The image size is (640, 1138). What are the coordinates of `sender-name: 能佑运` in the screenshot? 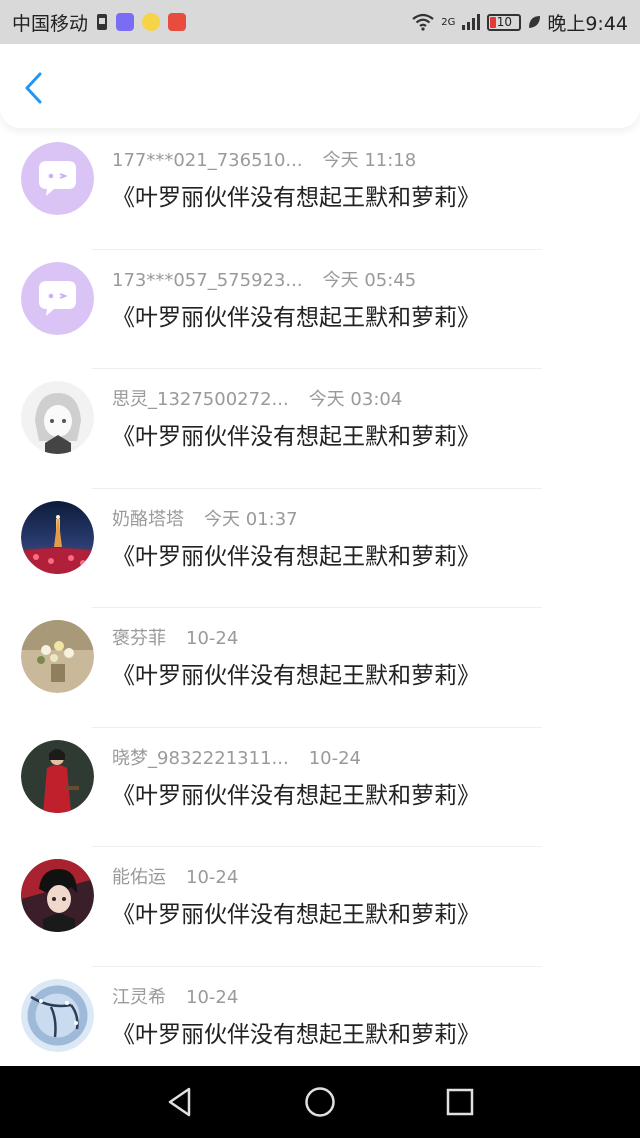 It's located at (139, 877).